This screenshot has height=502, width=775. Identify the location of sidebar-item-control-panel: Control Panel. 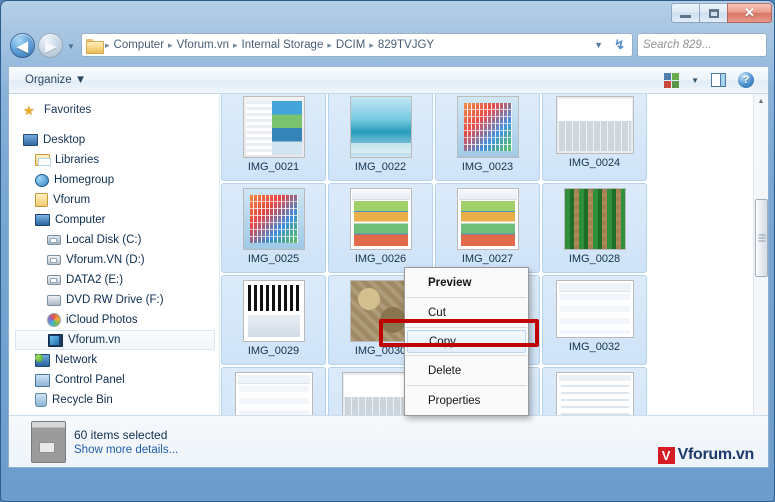
(114, 380).